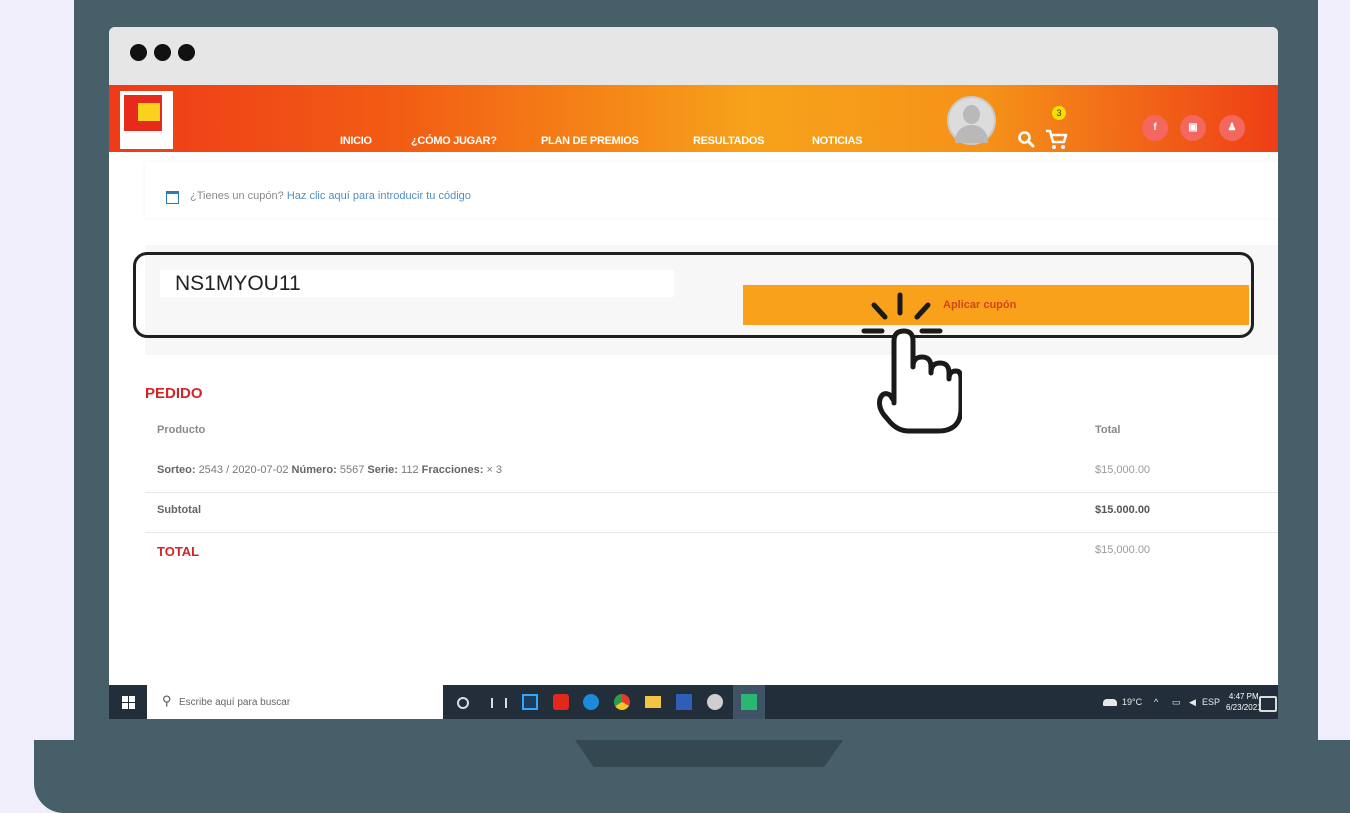 This screenshot has width=1350, height=813. What do you see at coordinates (911, 363) in the screenshot?
I see `pointing-hand-icon` at bounding box center [911, 363].